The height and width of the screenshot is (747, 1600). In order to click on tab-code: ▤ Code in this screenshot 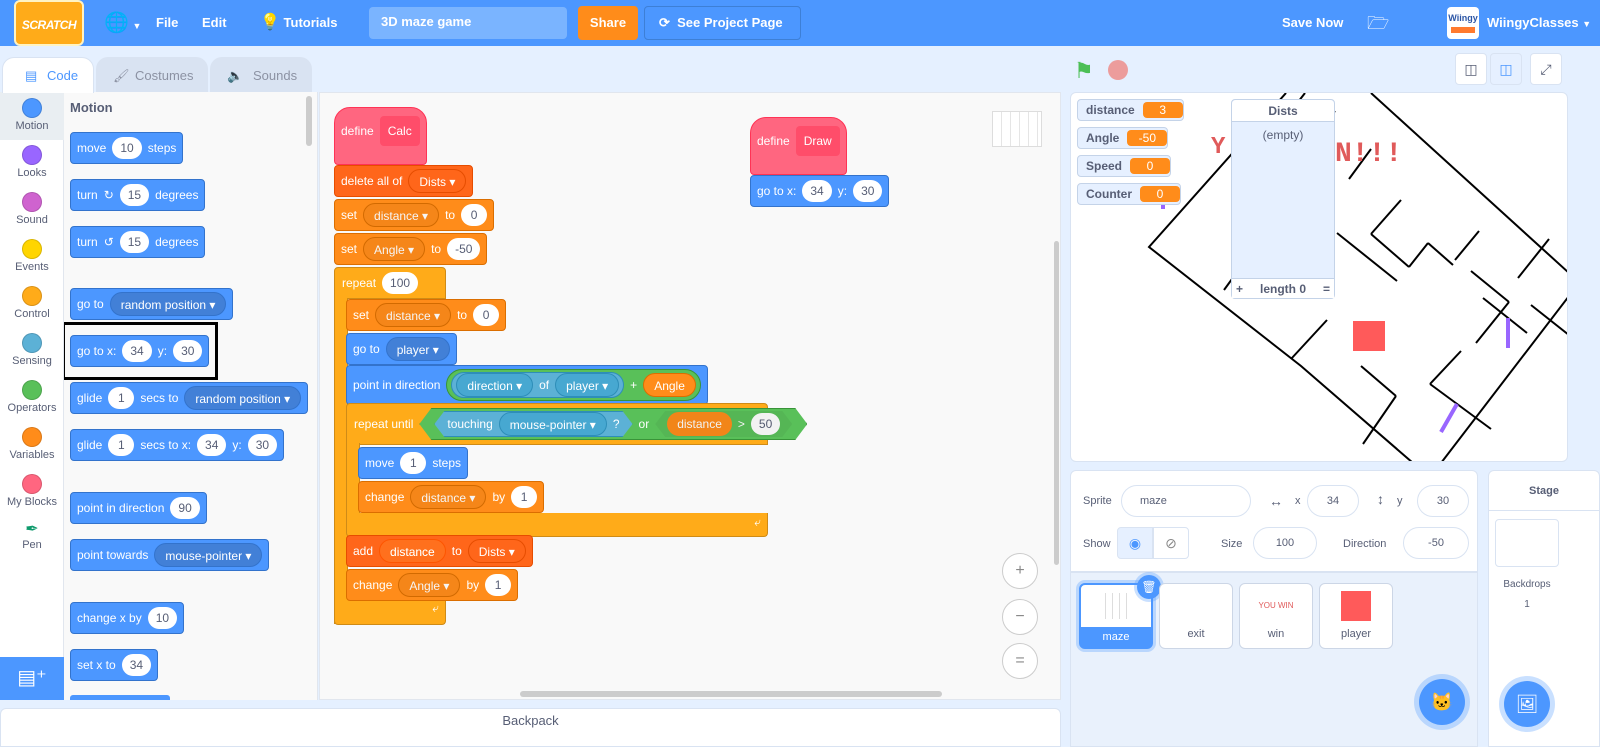, I will do `click(48, 75)`.